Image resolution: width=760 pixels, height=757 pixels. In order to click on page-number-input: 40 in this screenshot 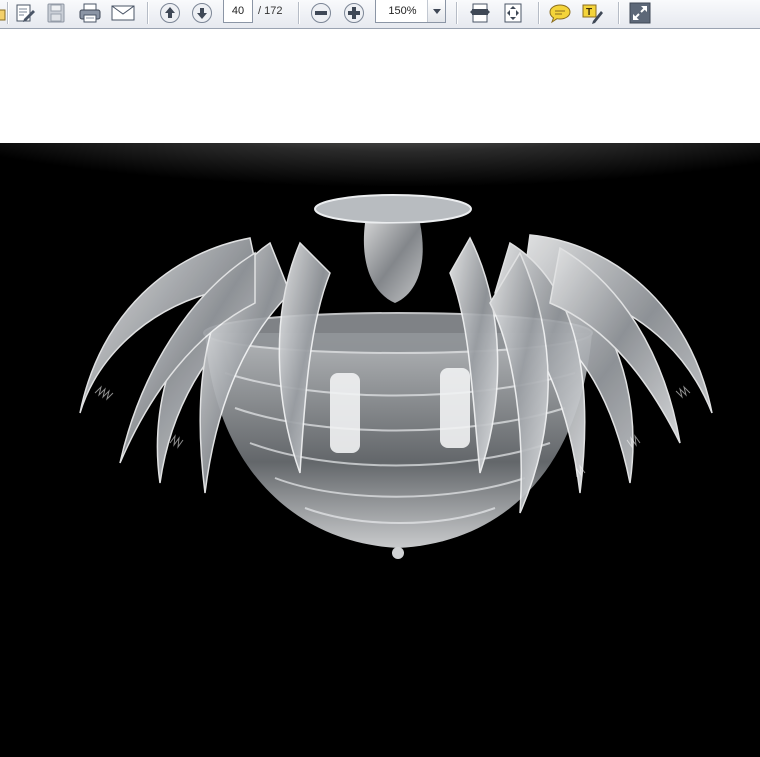, I will do `click(238, 11)`.